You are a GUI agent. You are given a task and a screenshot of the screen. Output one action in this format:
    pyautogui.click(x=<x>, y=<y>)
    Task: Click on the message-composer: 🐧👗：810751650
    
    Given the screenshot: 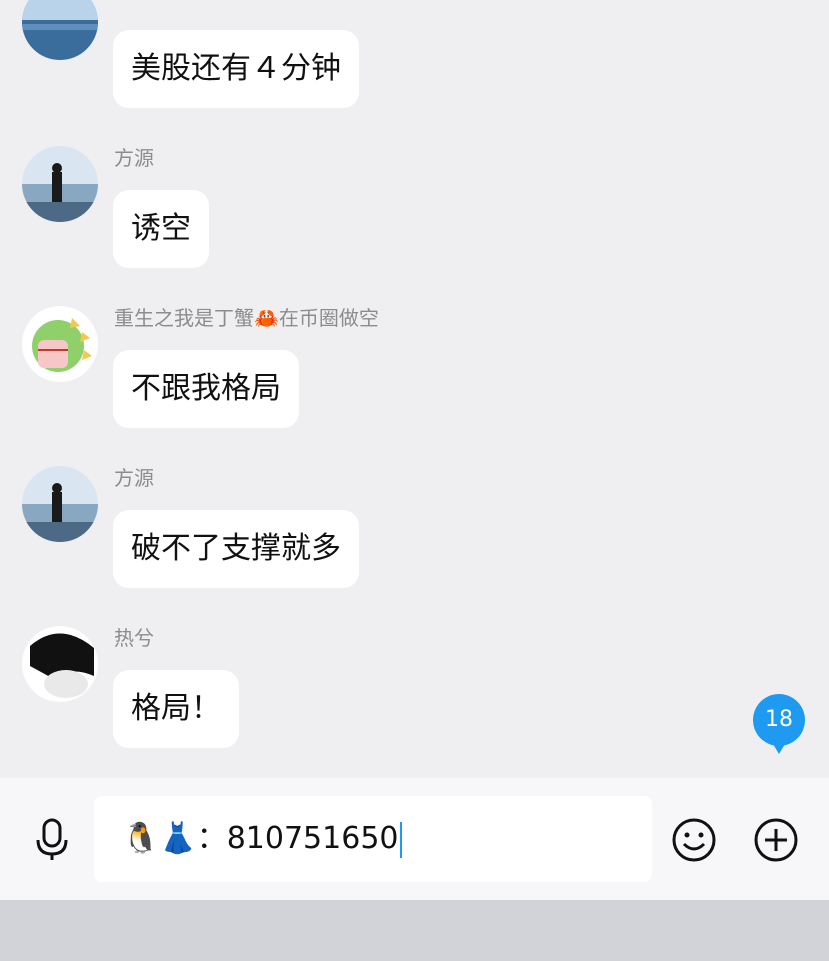 What is the action you would take?
    pyautogui.click(x=414, y=839)
    